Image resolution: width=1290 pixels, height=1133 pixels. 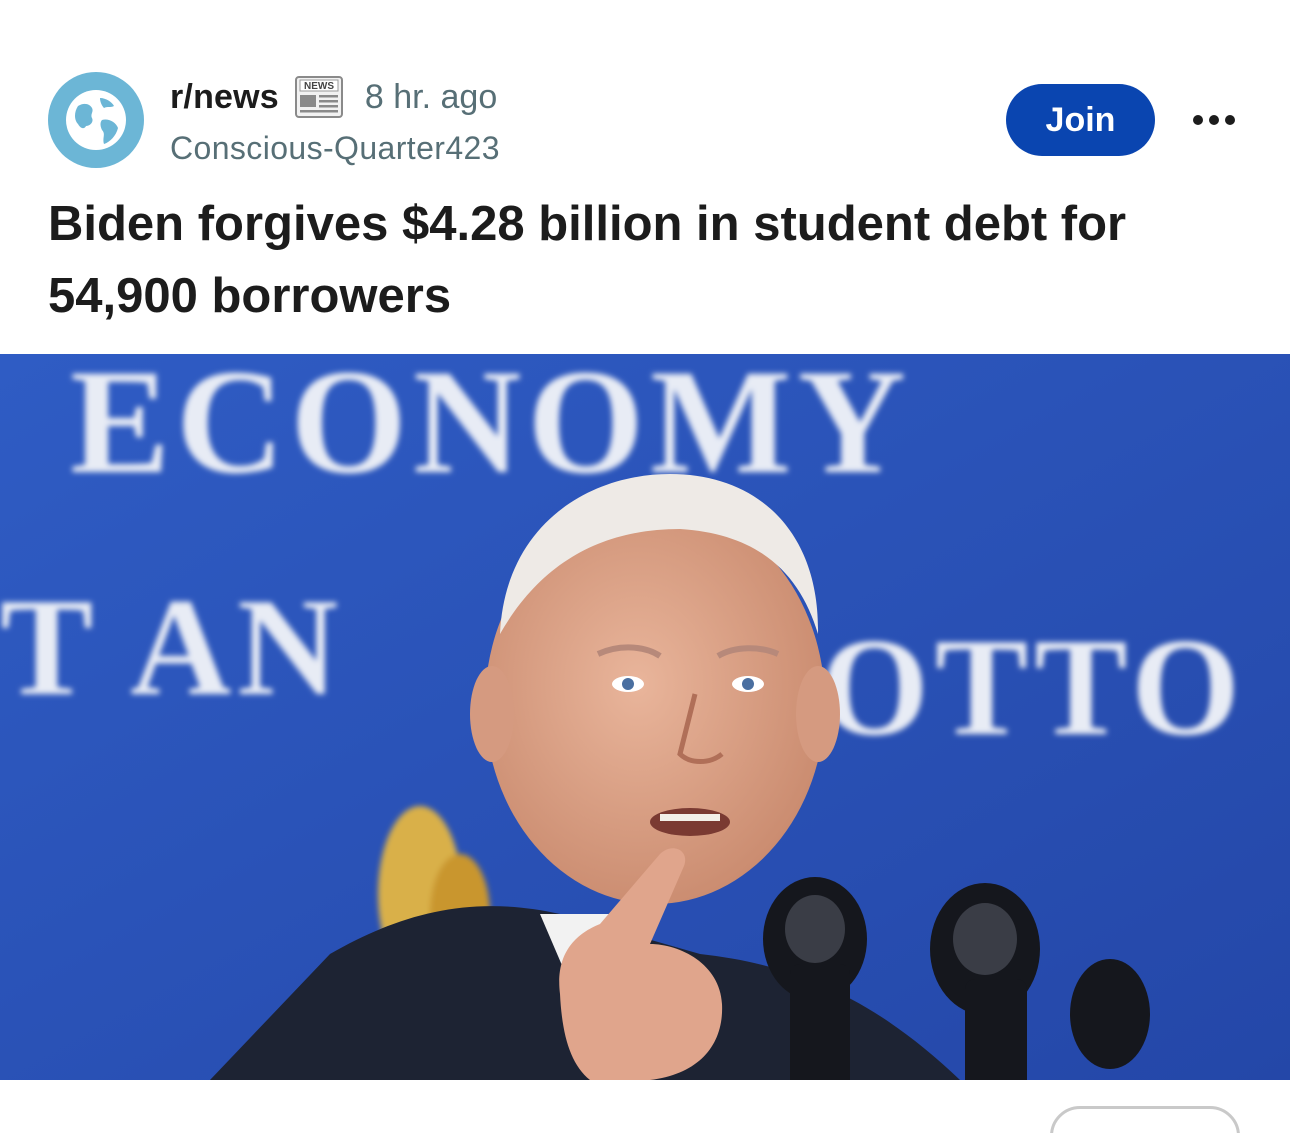 I want to click on more-options-button, so click(x=1214, y=120).